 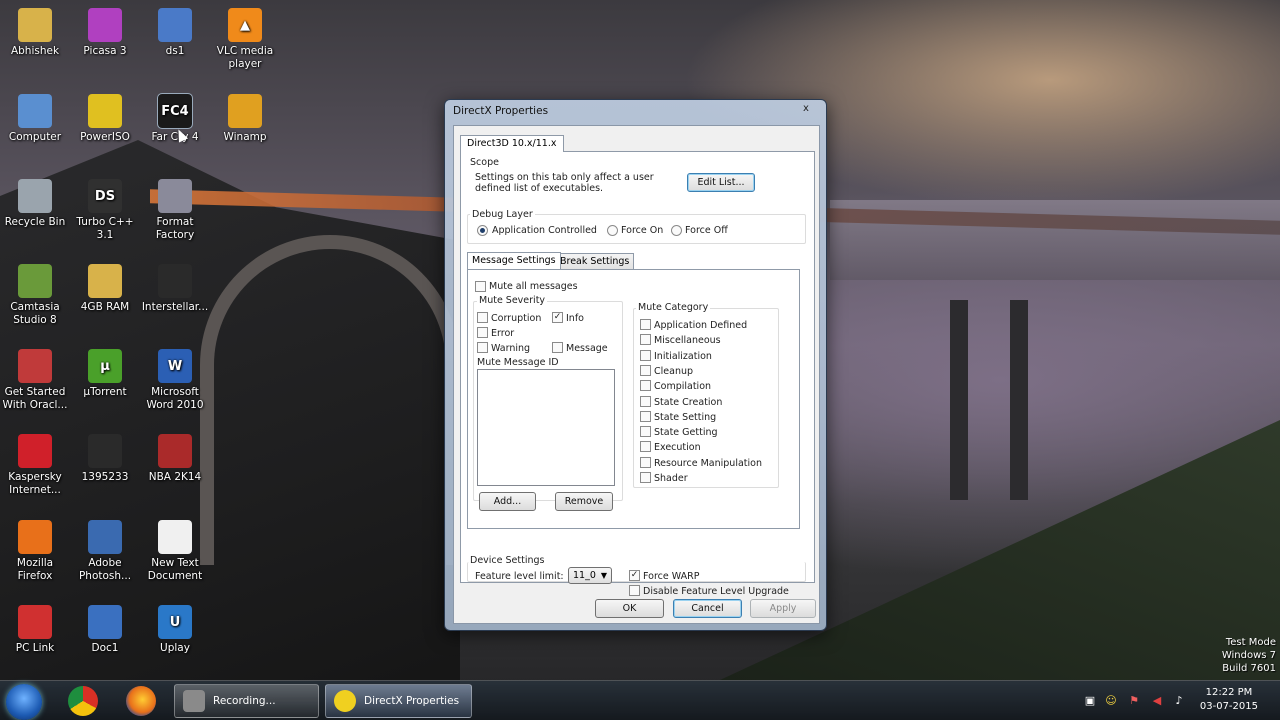 What do you see at coordinates (674, 371) in the screenshot?
I see `category-label: Cleanup` at bounding box center [674, 371].